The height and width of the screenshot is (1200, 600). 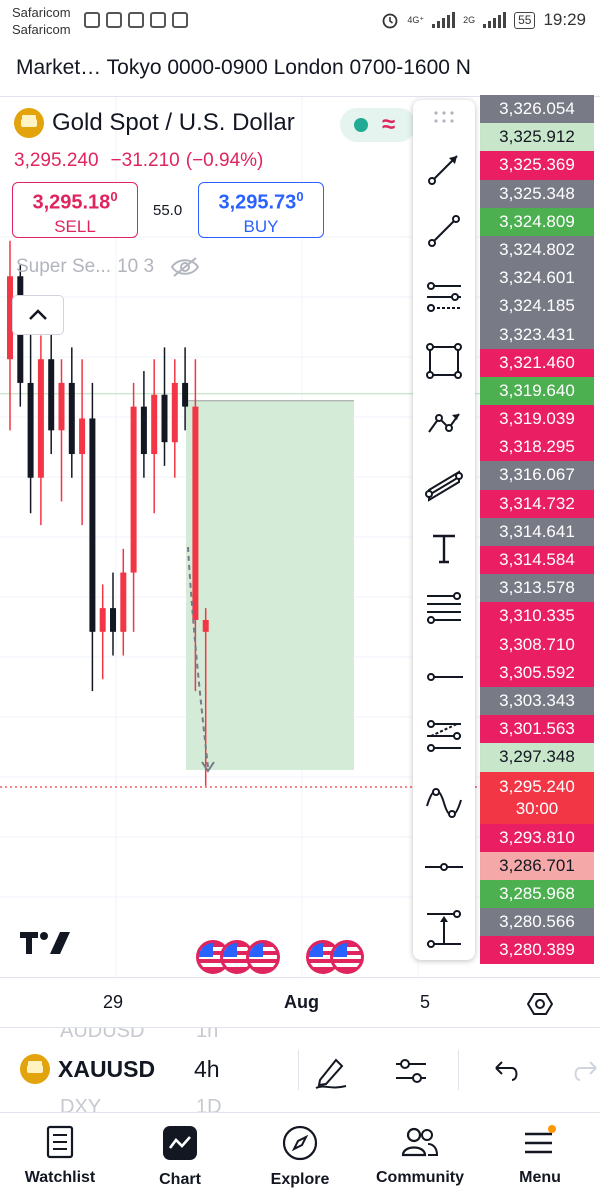 I want to click on nav-explore: Explore, so click(x=300, y=1156).